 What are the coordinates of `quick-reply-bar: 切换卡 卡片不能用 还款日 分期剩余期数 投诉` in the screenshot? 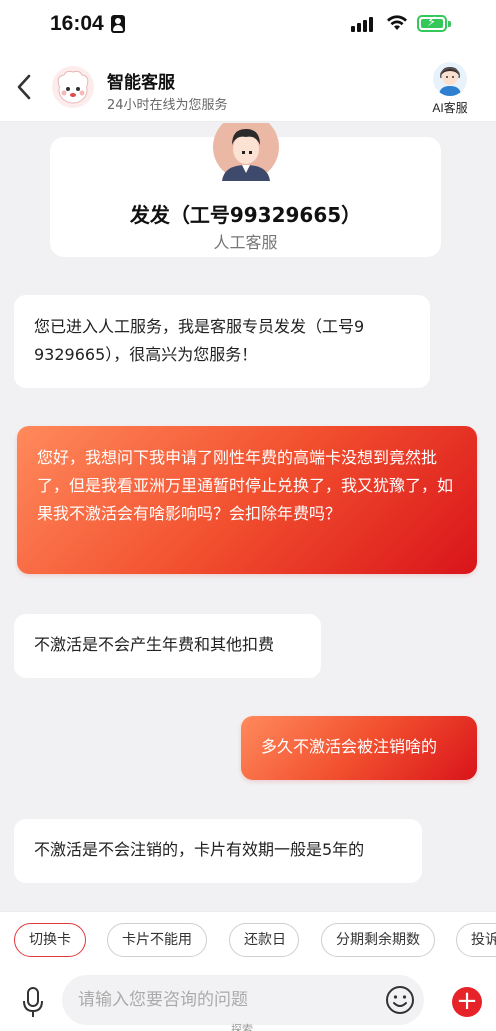 It's located at (248, 939).